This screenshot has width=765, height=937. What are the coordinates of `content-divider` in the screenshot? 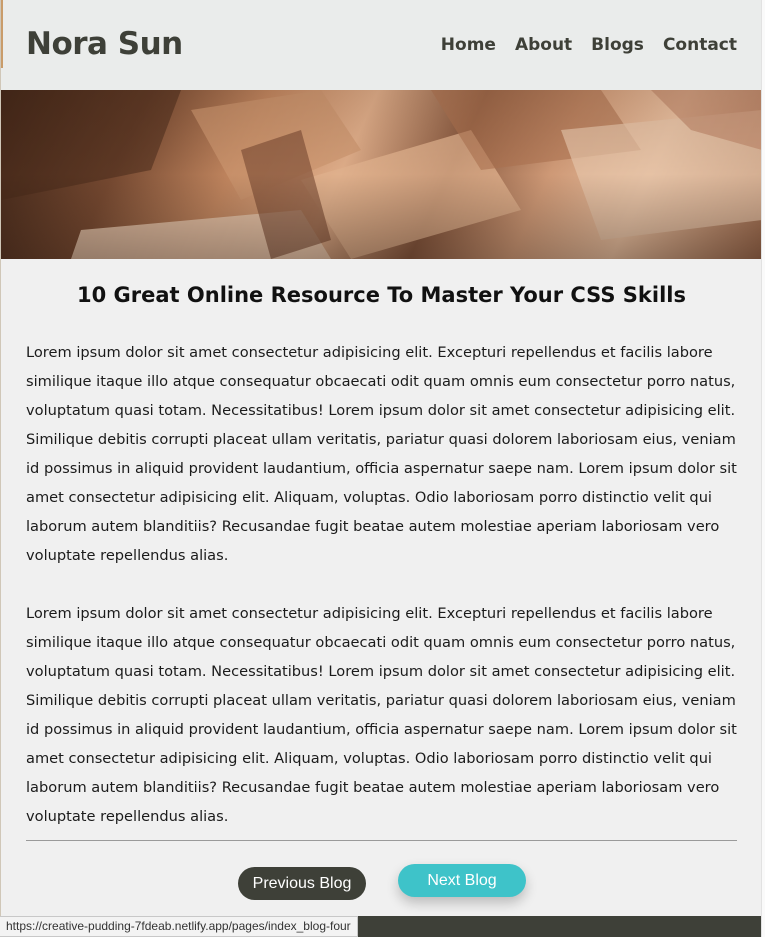 It's located at (381, 840).